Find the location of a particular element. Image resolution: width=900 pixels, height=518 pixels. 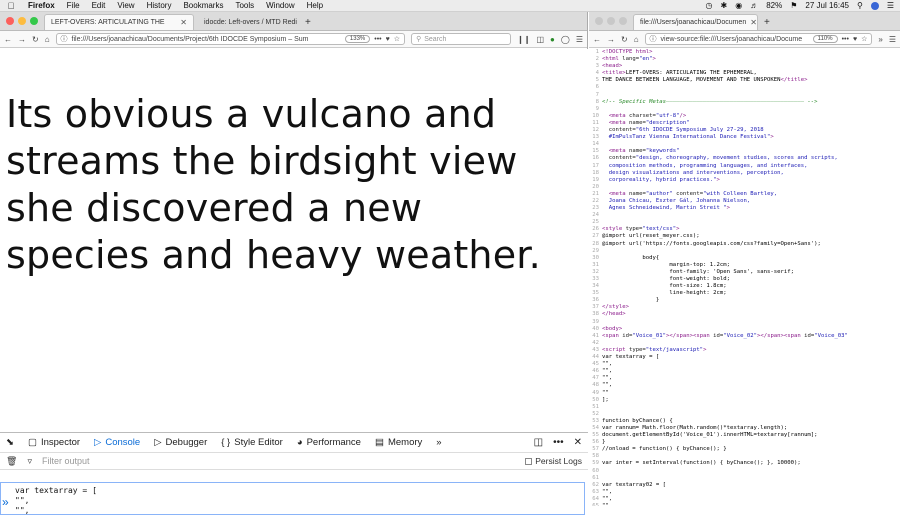

search-icon: ⚲ is located at coordinates (860, 5).